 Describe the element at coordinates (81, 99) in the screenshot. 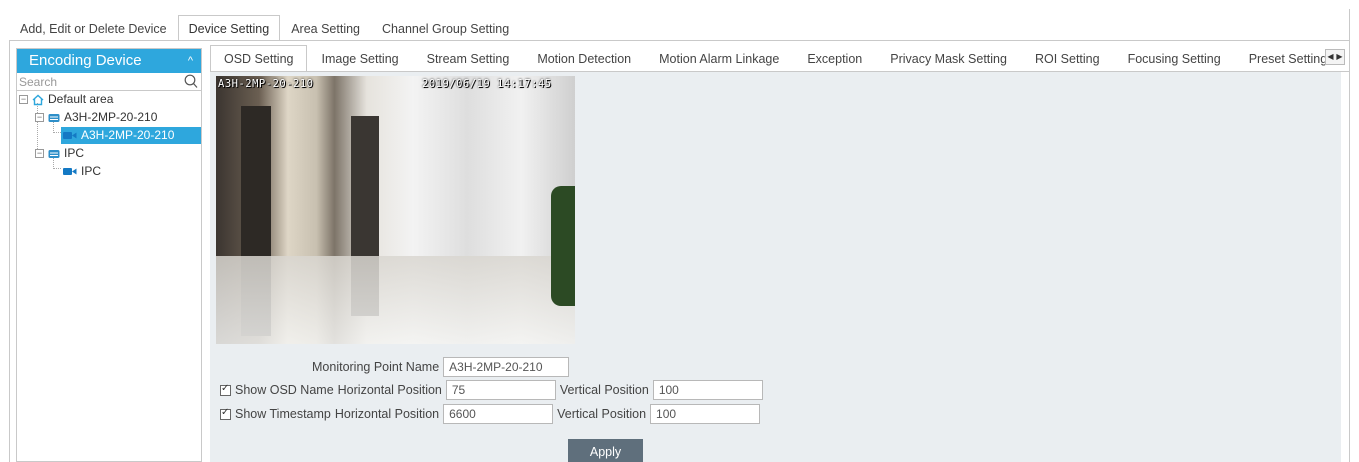

I see `tree-label: Default area` at that location.